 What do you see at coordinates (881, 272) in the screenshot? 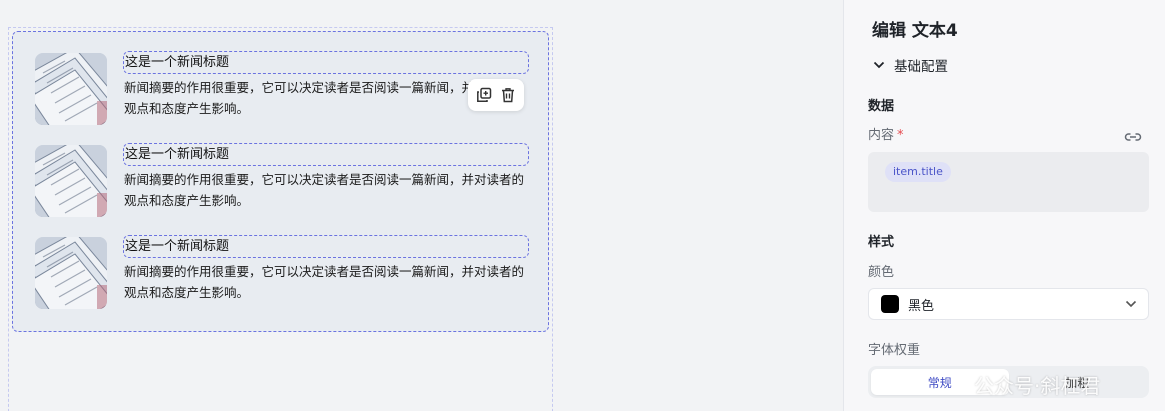
I see `color-label: 颜色` at bounding box center [881, 272].